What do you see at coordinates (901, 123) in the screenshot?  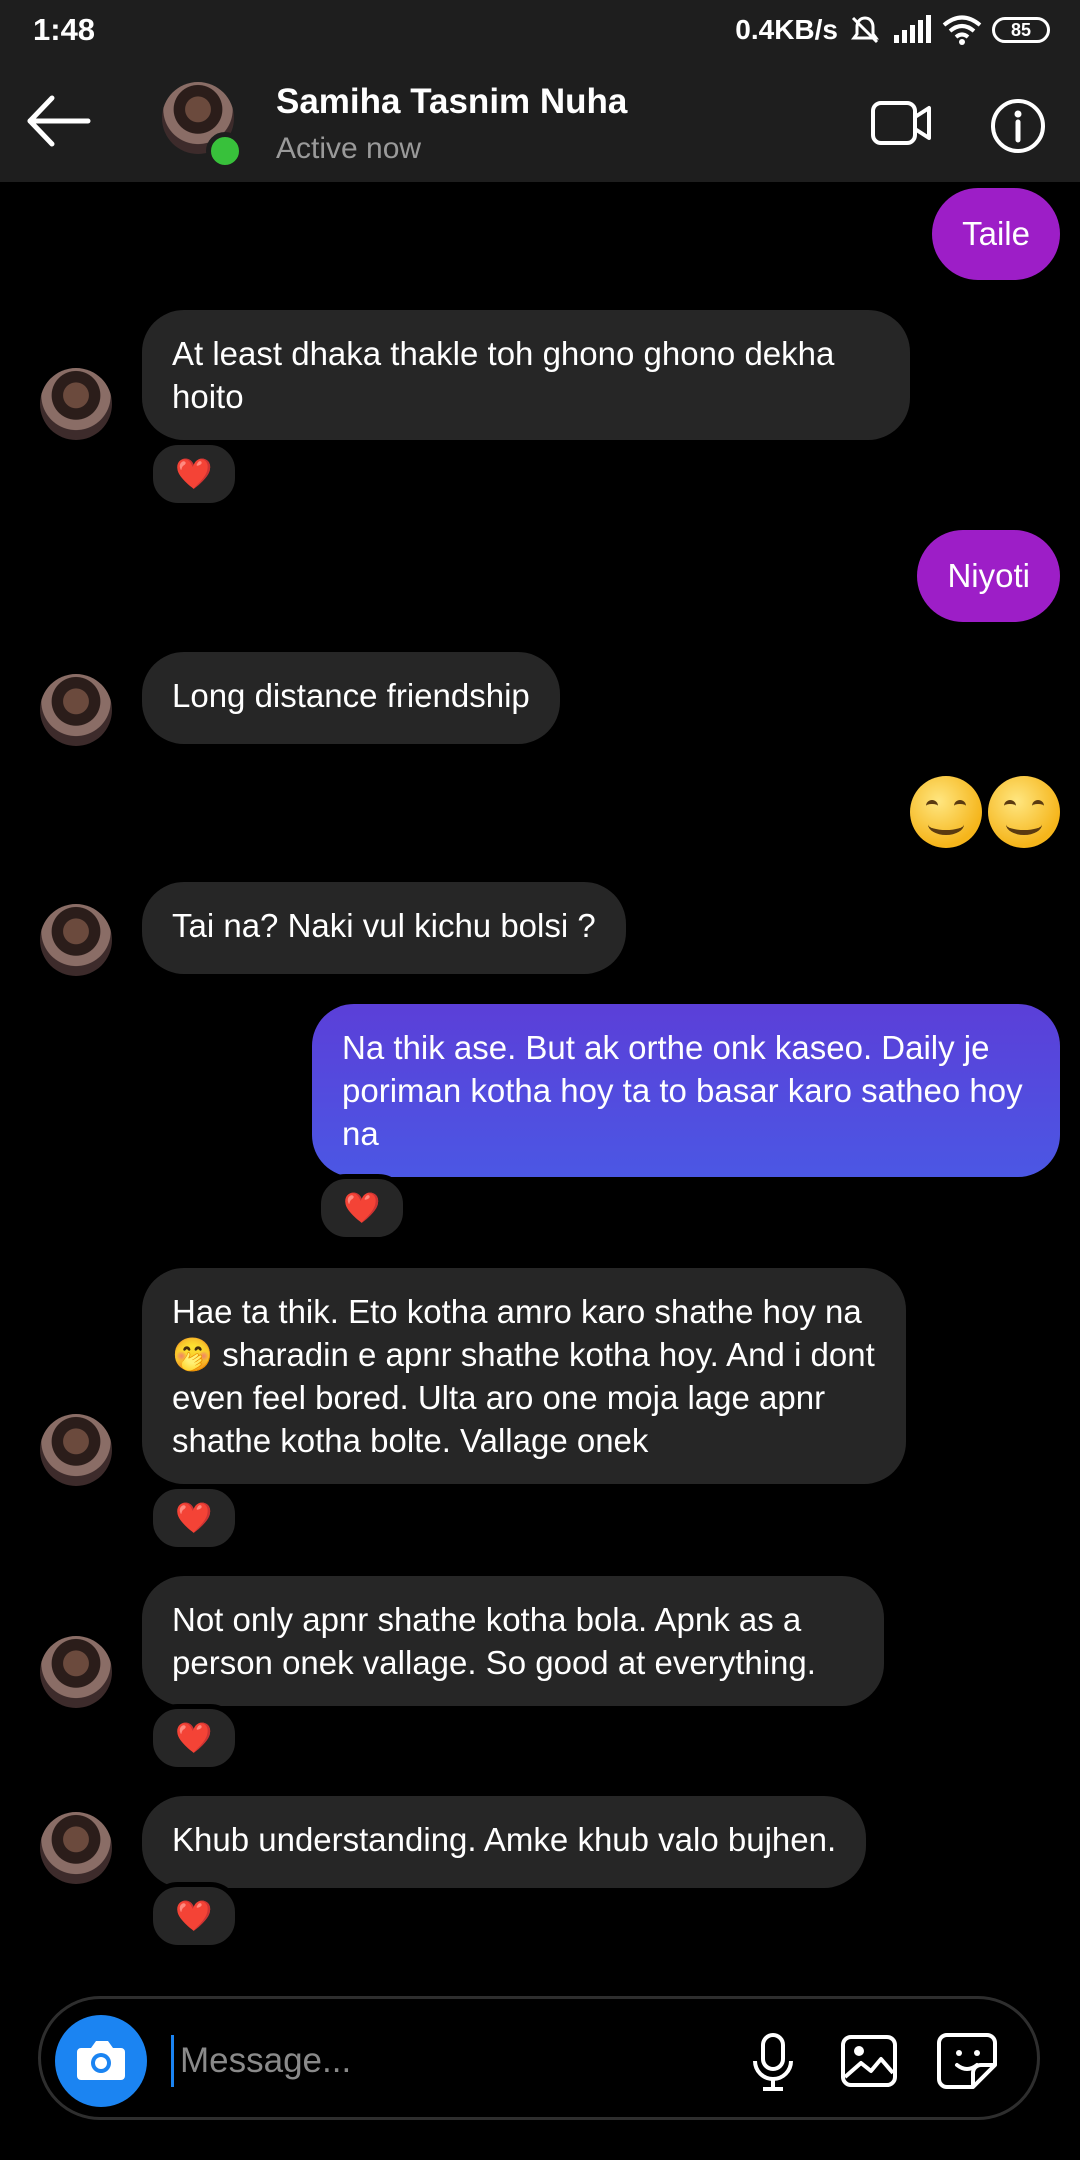 I see `video-call-icon` at bounding box center [901, 123].